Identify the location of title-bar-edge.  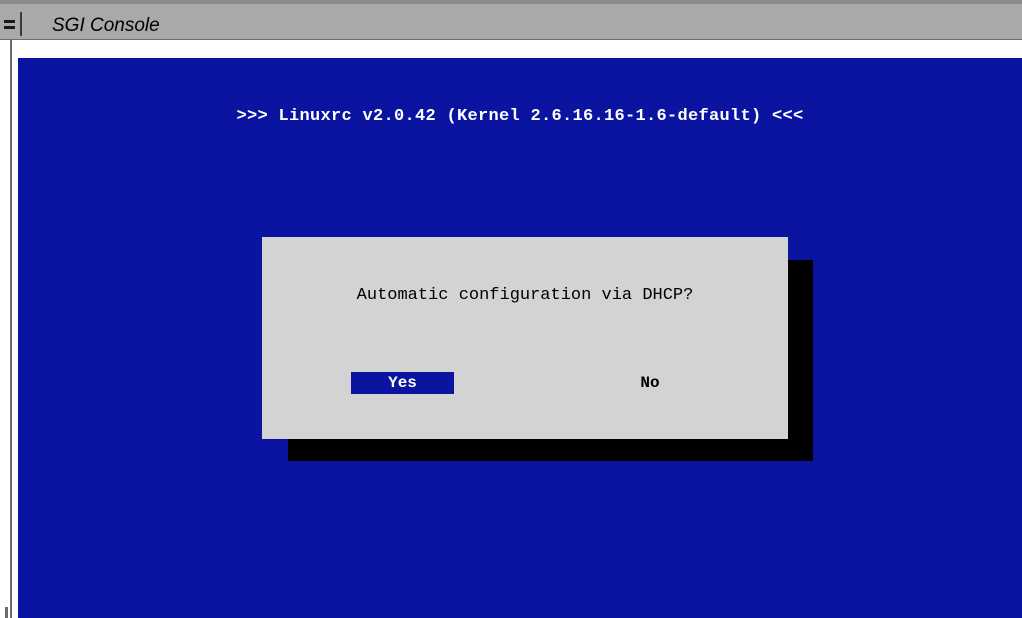
(511, 2).